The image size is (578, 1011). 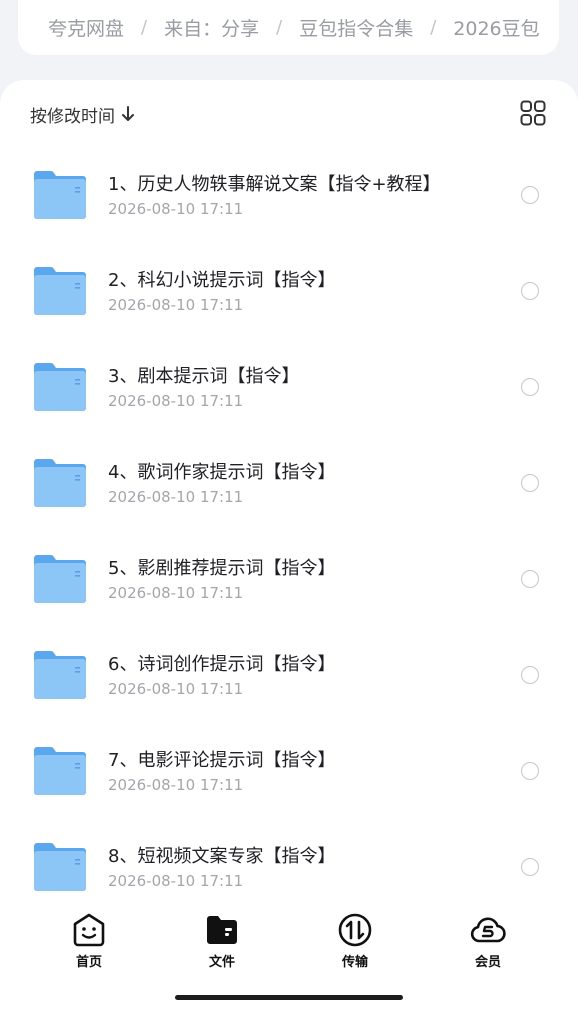 What do you see at coordinates (222, 664) in the screenshot?
I see `file-name: 6、诗词创作提示词【指令】` at bounding box center [222, 664].